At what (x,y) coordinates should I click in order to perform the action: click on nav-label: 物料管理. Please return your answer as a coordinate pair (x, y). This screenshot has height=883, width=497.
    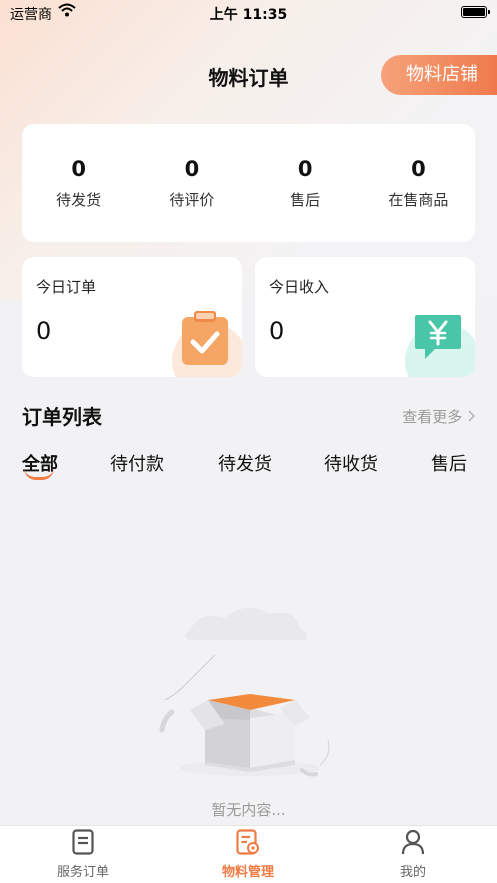
    Looking at the image, I should click on (247, 872).